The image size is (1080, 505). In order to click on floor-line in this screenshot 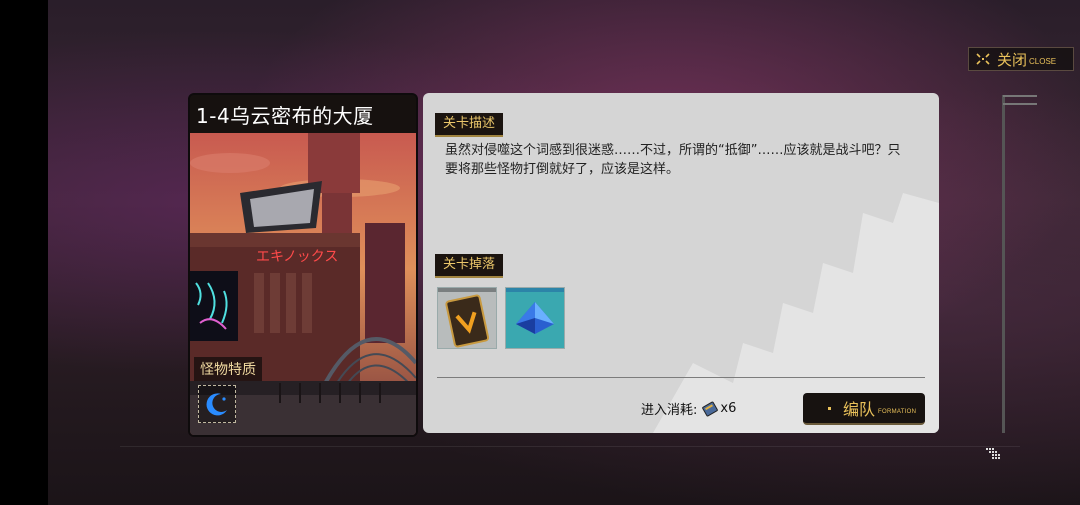, I will do `click(570, 446)`.